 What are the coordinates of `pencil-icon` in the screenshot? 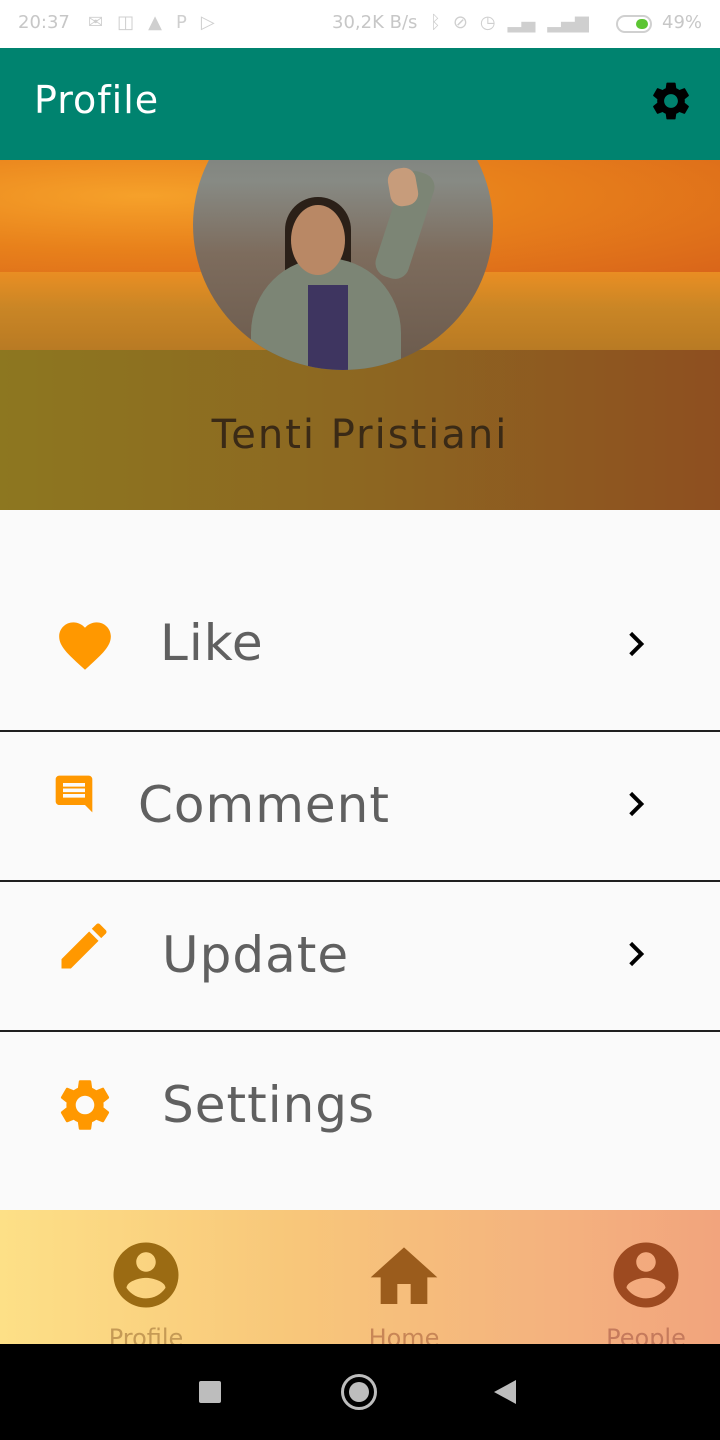 It's located at (84, 946).